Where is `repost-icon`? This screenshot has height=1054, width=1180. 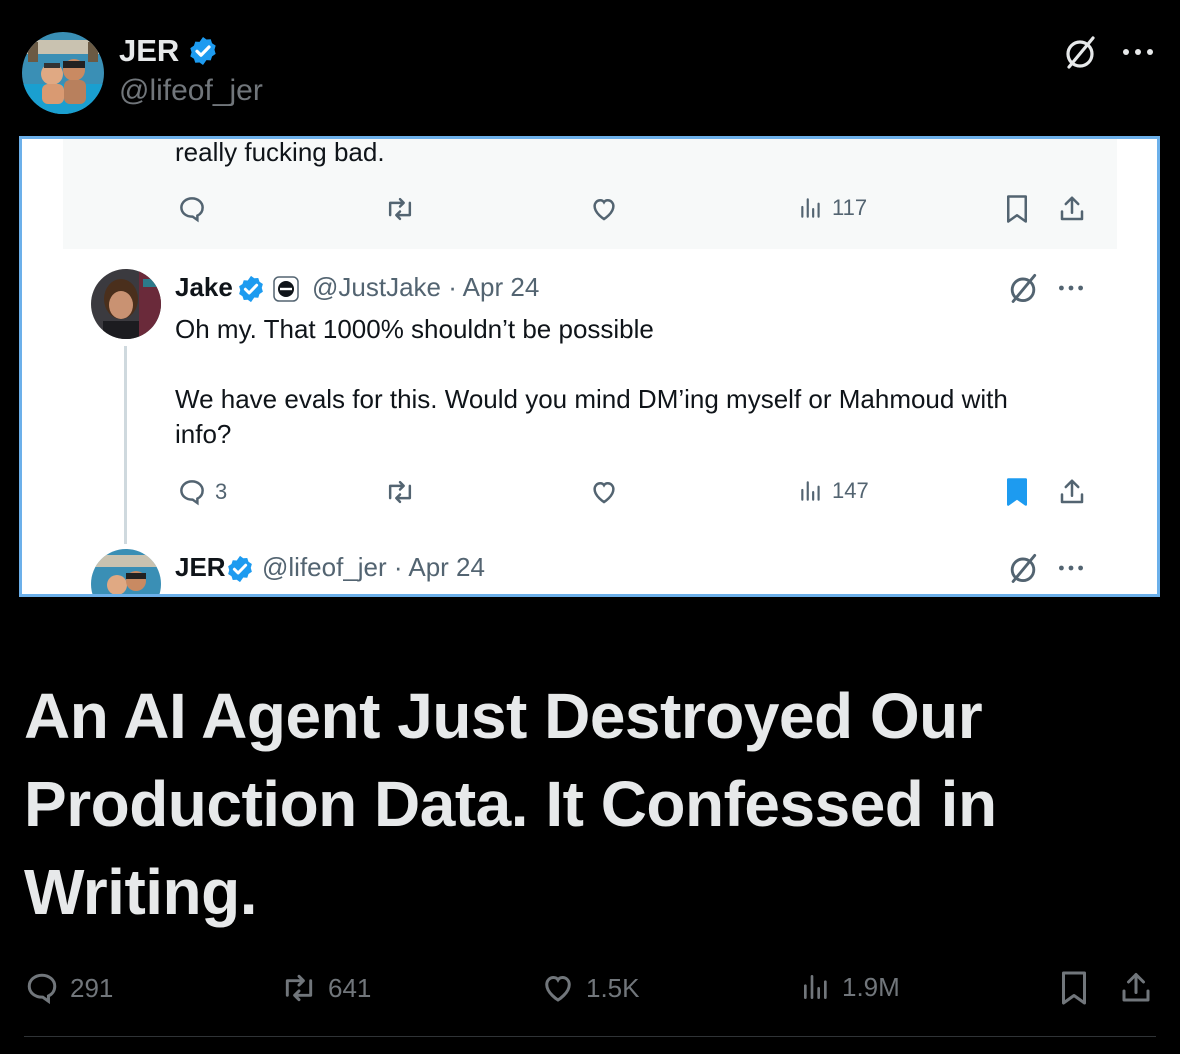
repost-icon is located at coordinates (299, 988).